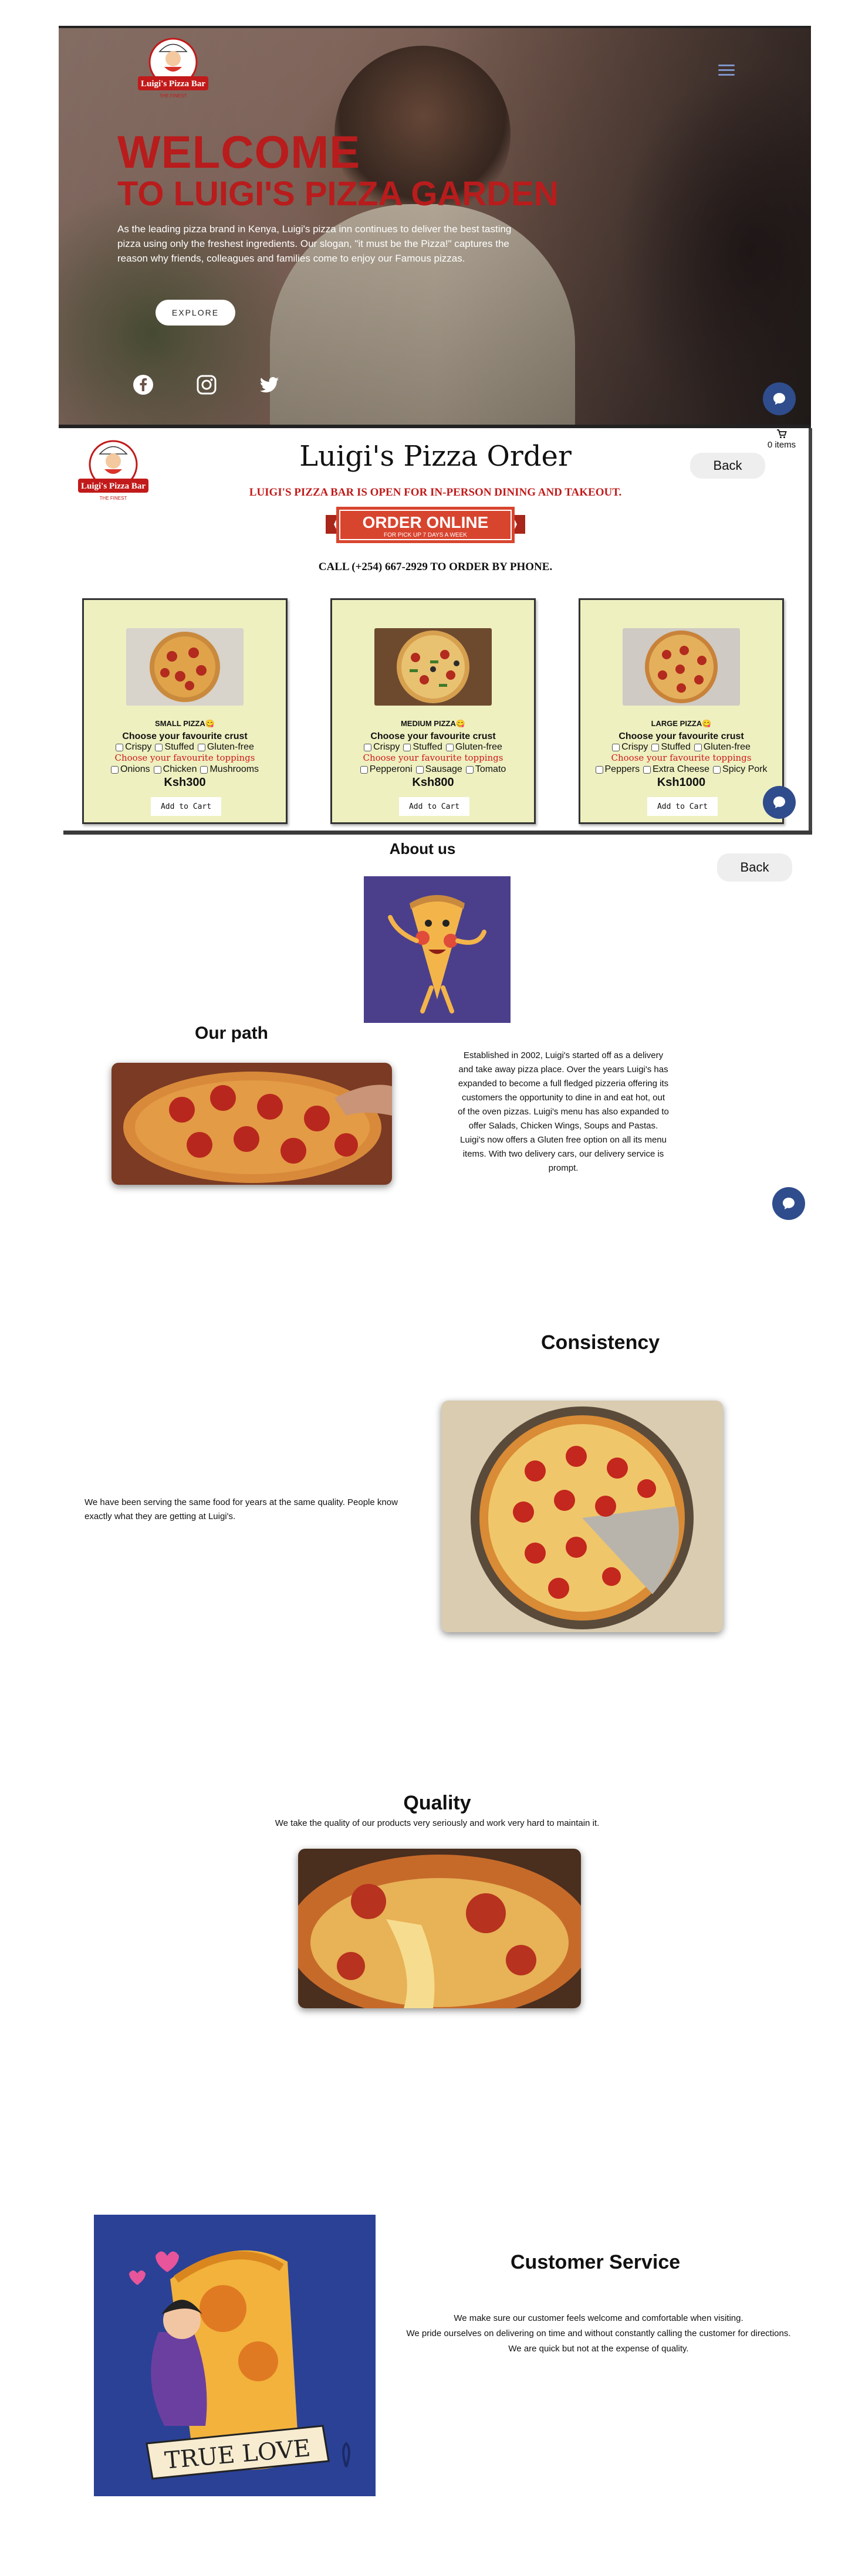  I want to click on hero-title-line1: WELCOME, so click(239, 152).